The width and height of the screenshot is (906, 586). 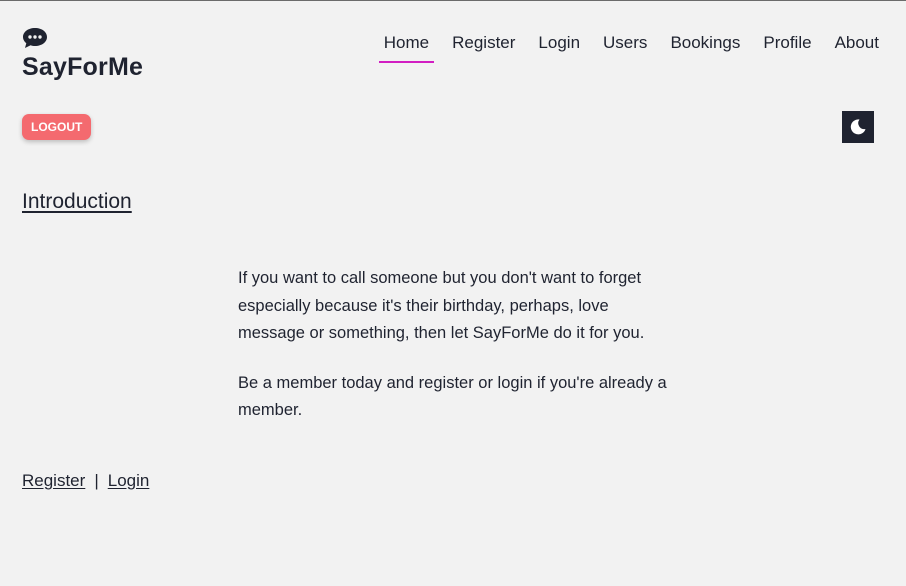 What do you see at coordinates (787, 48) in the screenshot?
I see `nav-item-profile: Profile` at bounding box center [787, 48].